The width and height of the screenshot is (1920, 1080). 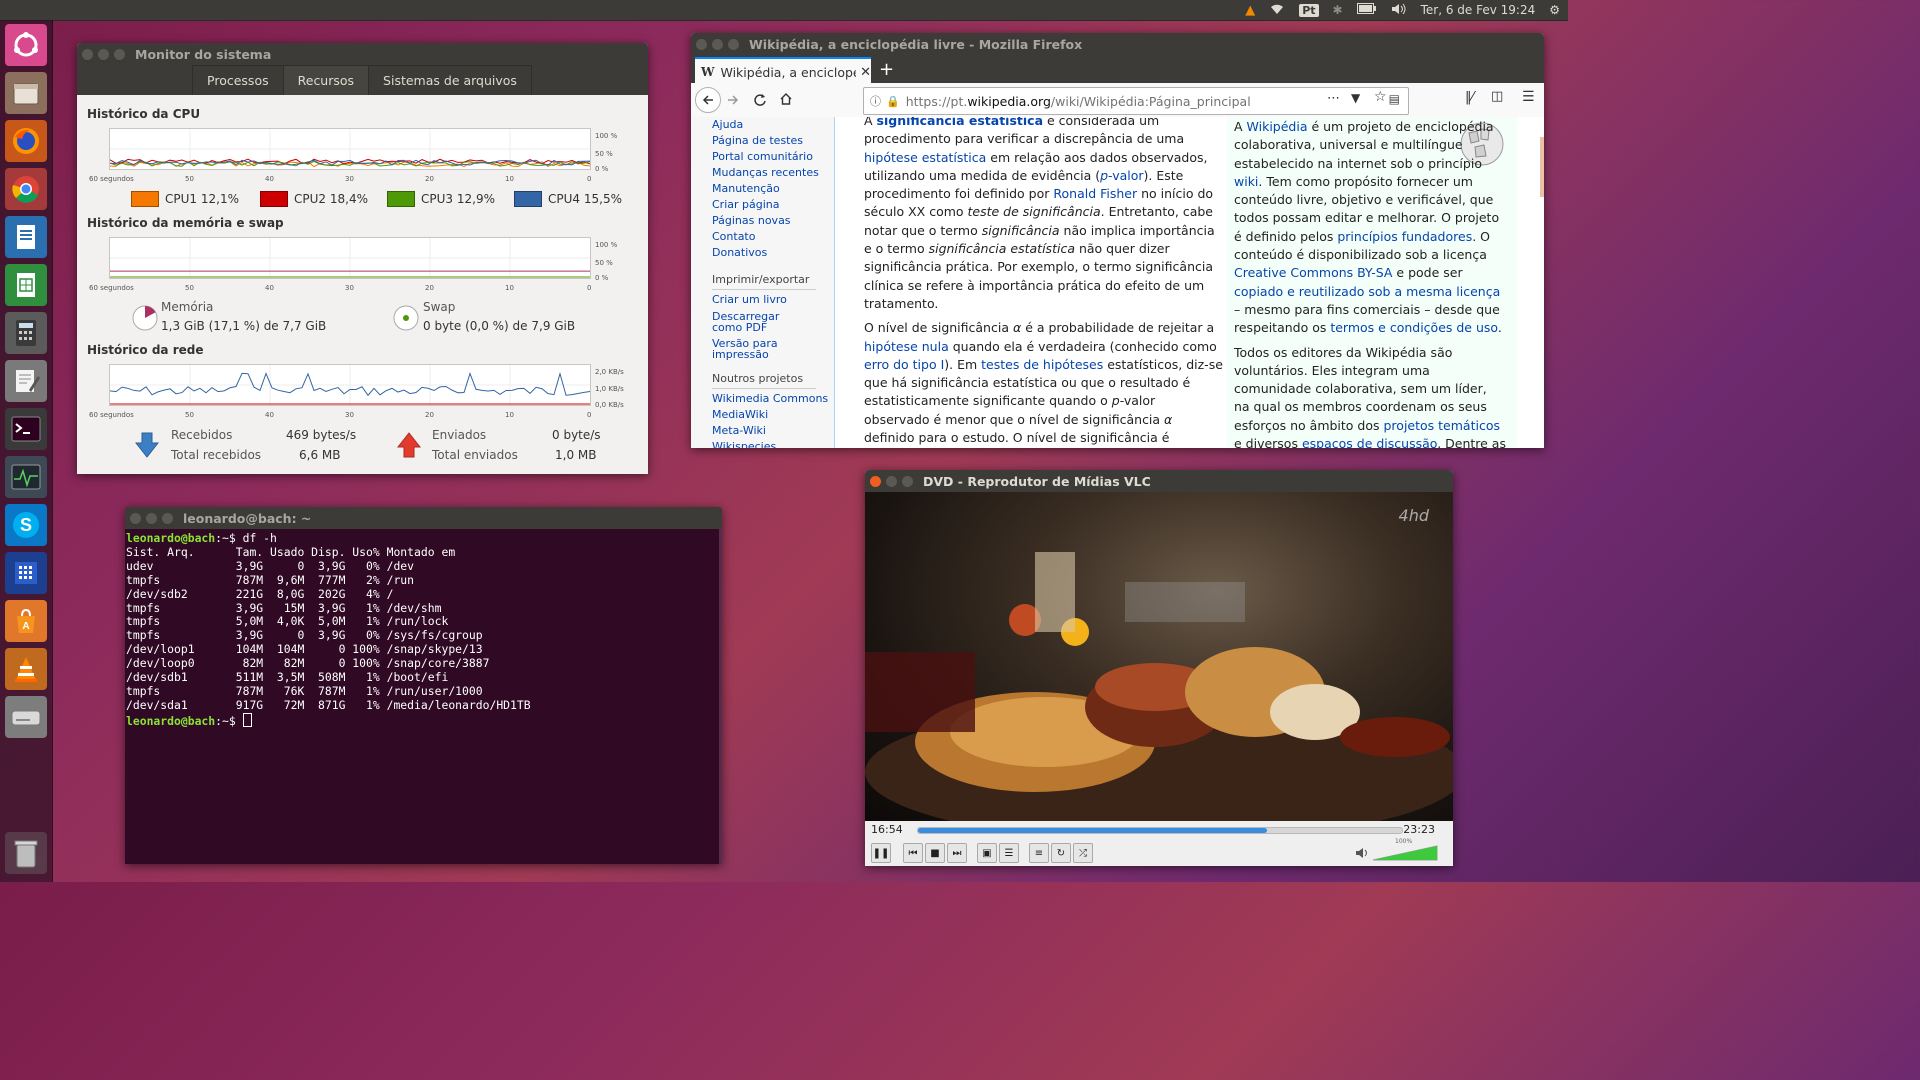 What do you see at coordinates (887, 829) in the screenshot?
I see `elapsed-time: 16:54` at bounding box center [887, 829].